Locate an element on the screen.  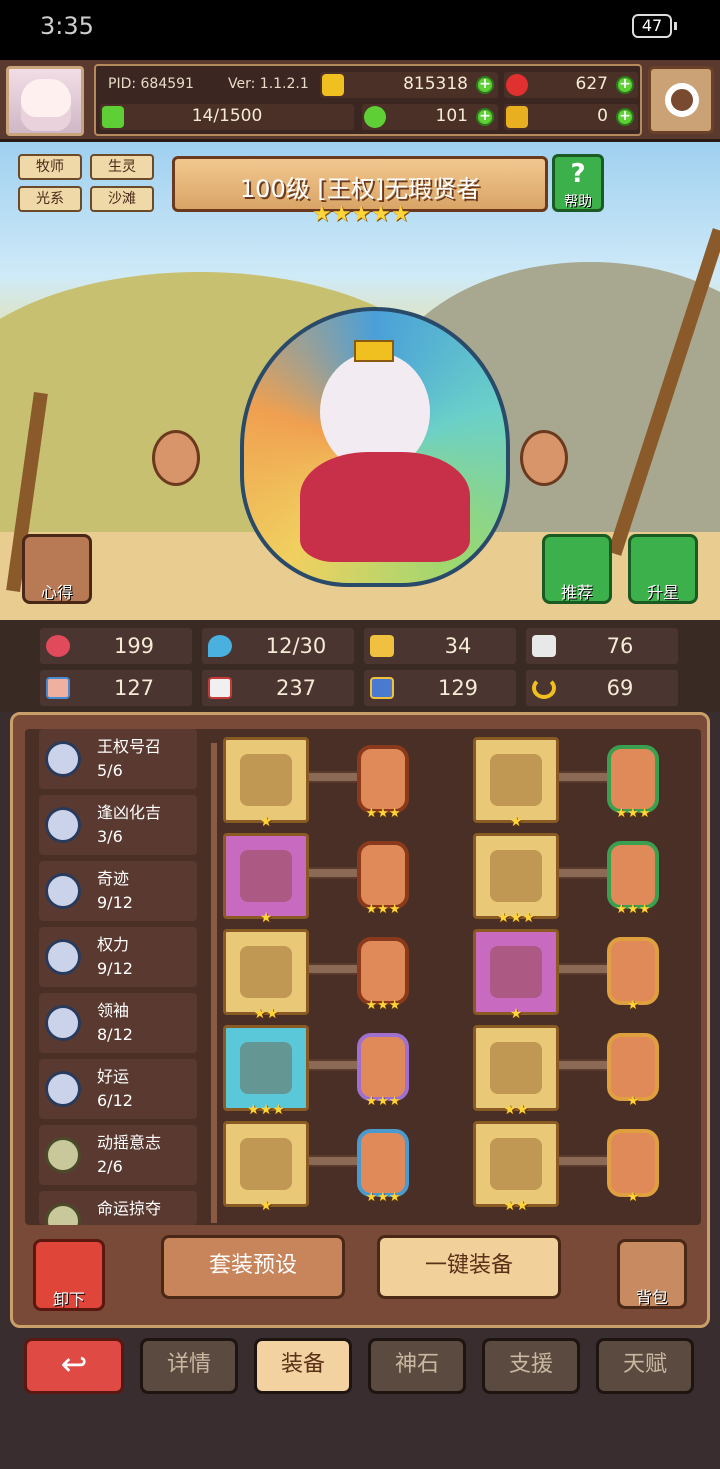
clock: 3:35 is located at coordinates (67, 26).